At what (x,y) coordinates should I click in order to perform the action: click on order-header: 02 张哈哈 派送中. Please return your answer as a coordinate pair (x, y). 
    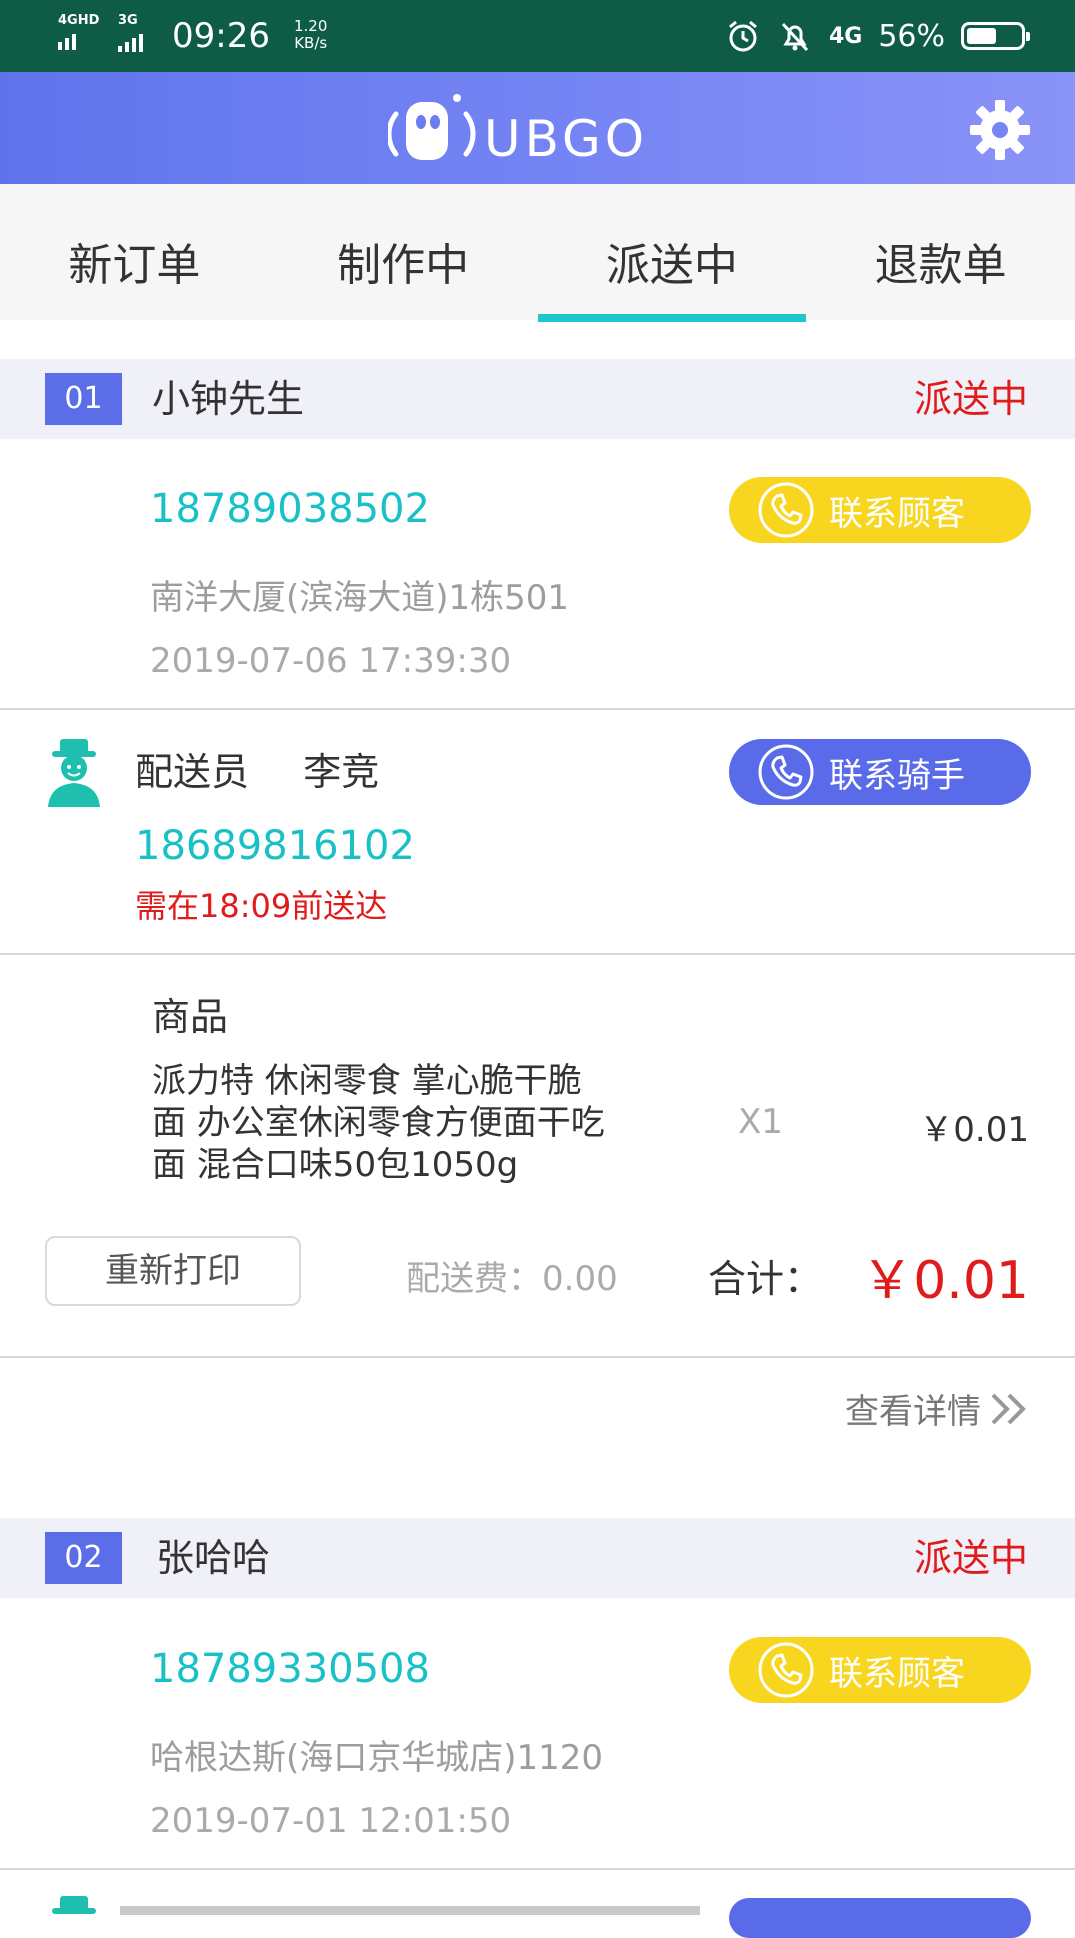
    Looking at the image, I should click on (537, 1558).